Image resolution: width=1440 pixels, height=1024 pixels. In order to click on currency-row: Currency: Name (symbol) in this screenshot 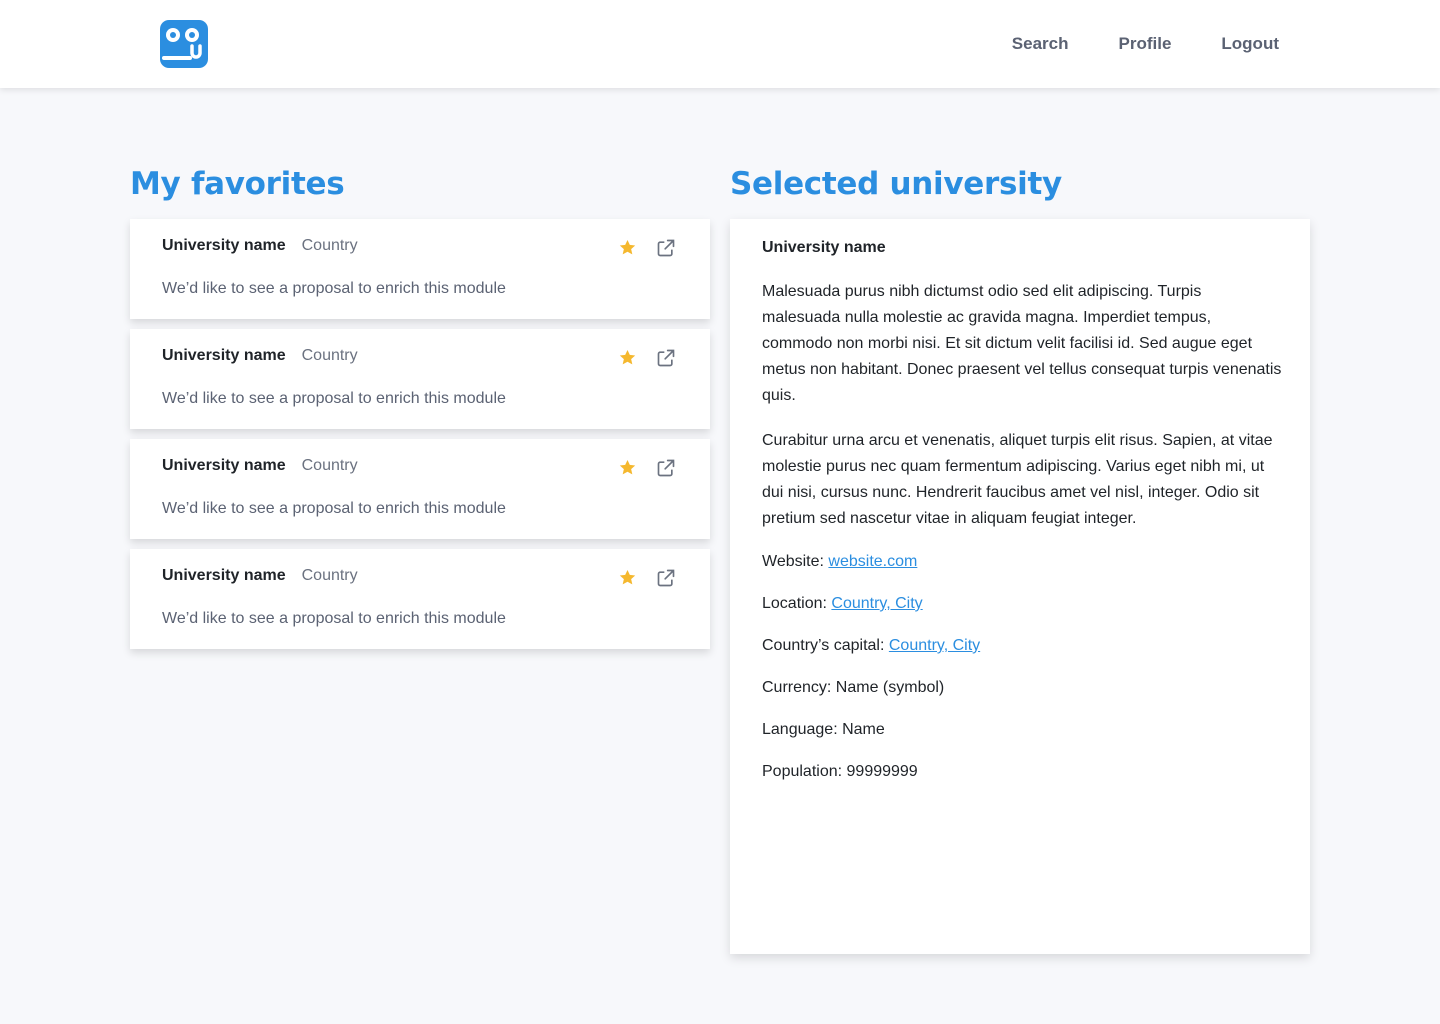, I will do `click(1022, 688)`.